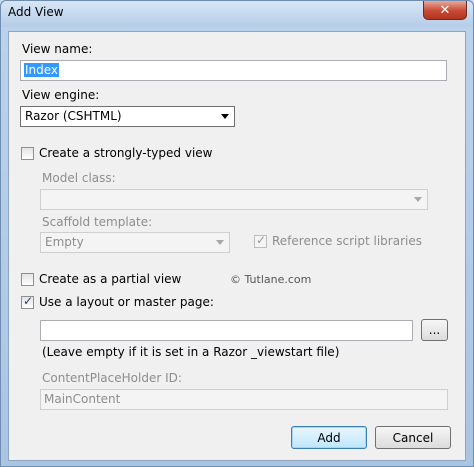 The image size is (474, 467). I want to click on layout-checkbox: ✓, so click(27, 301).